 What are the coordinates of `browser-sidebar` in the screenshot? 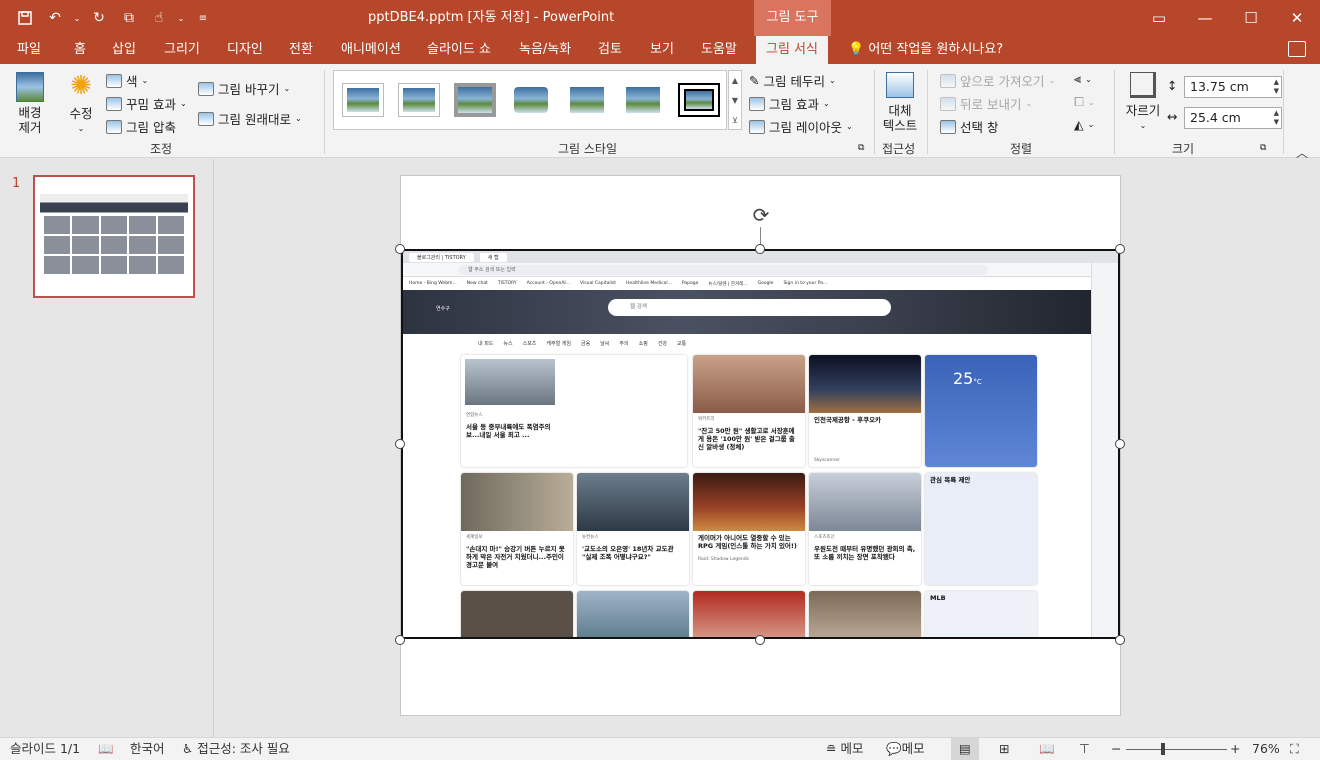 It's located at (1104, 450).